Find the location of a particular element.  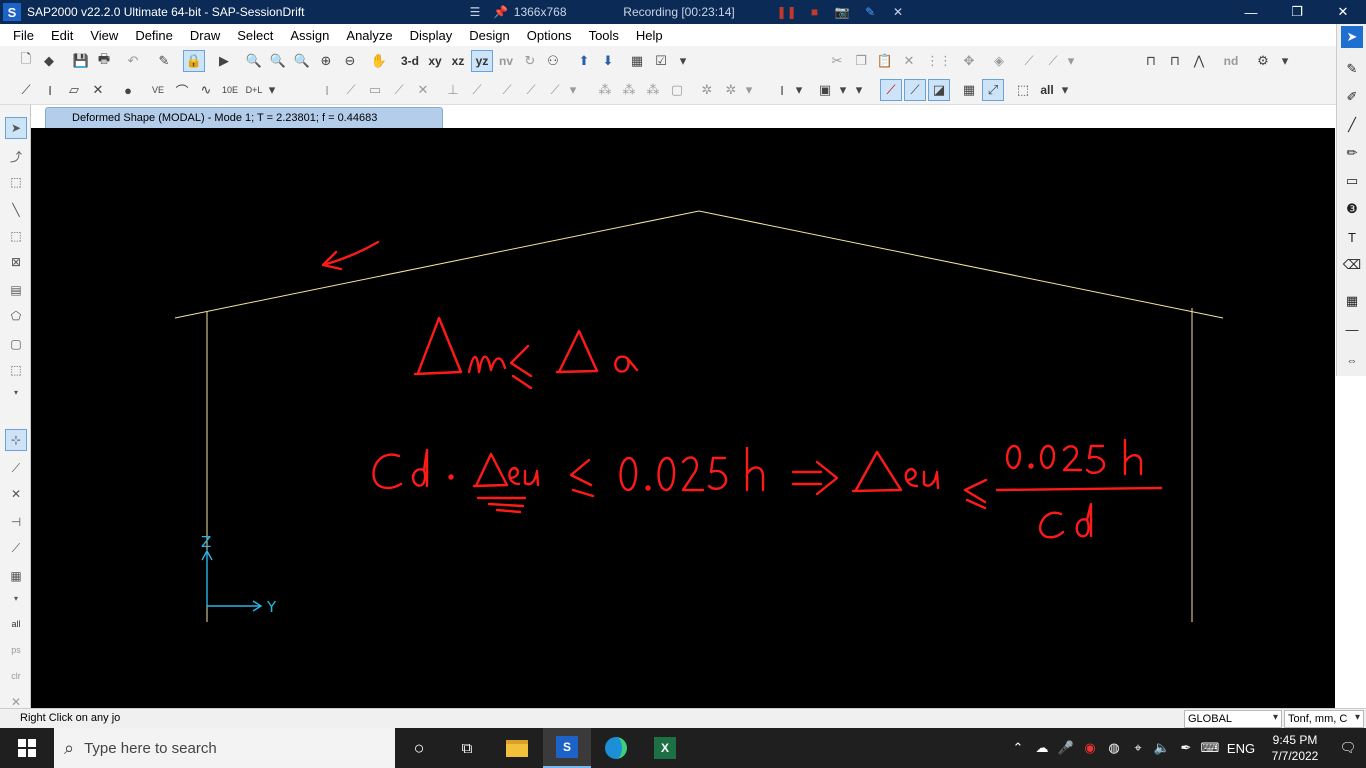

print-icon: 🖶 is located at coordinates (104, 61).